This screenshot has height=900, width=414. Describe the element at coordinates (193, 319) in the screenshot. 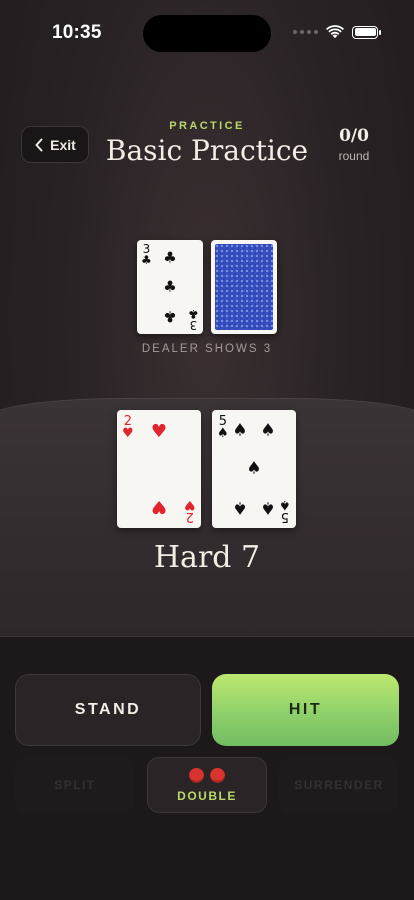

I see `card-corner-bottom: 3 ♣` at that location.